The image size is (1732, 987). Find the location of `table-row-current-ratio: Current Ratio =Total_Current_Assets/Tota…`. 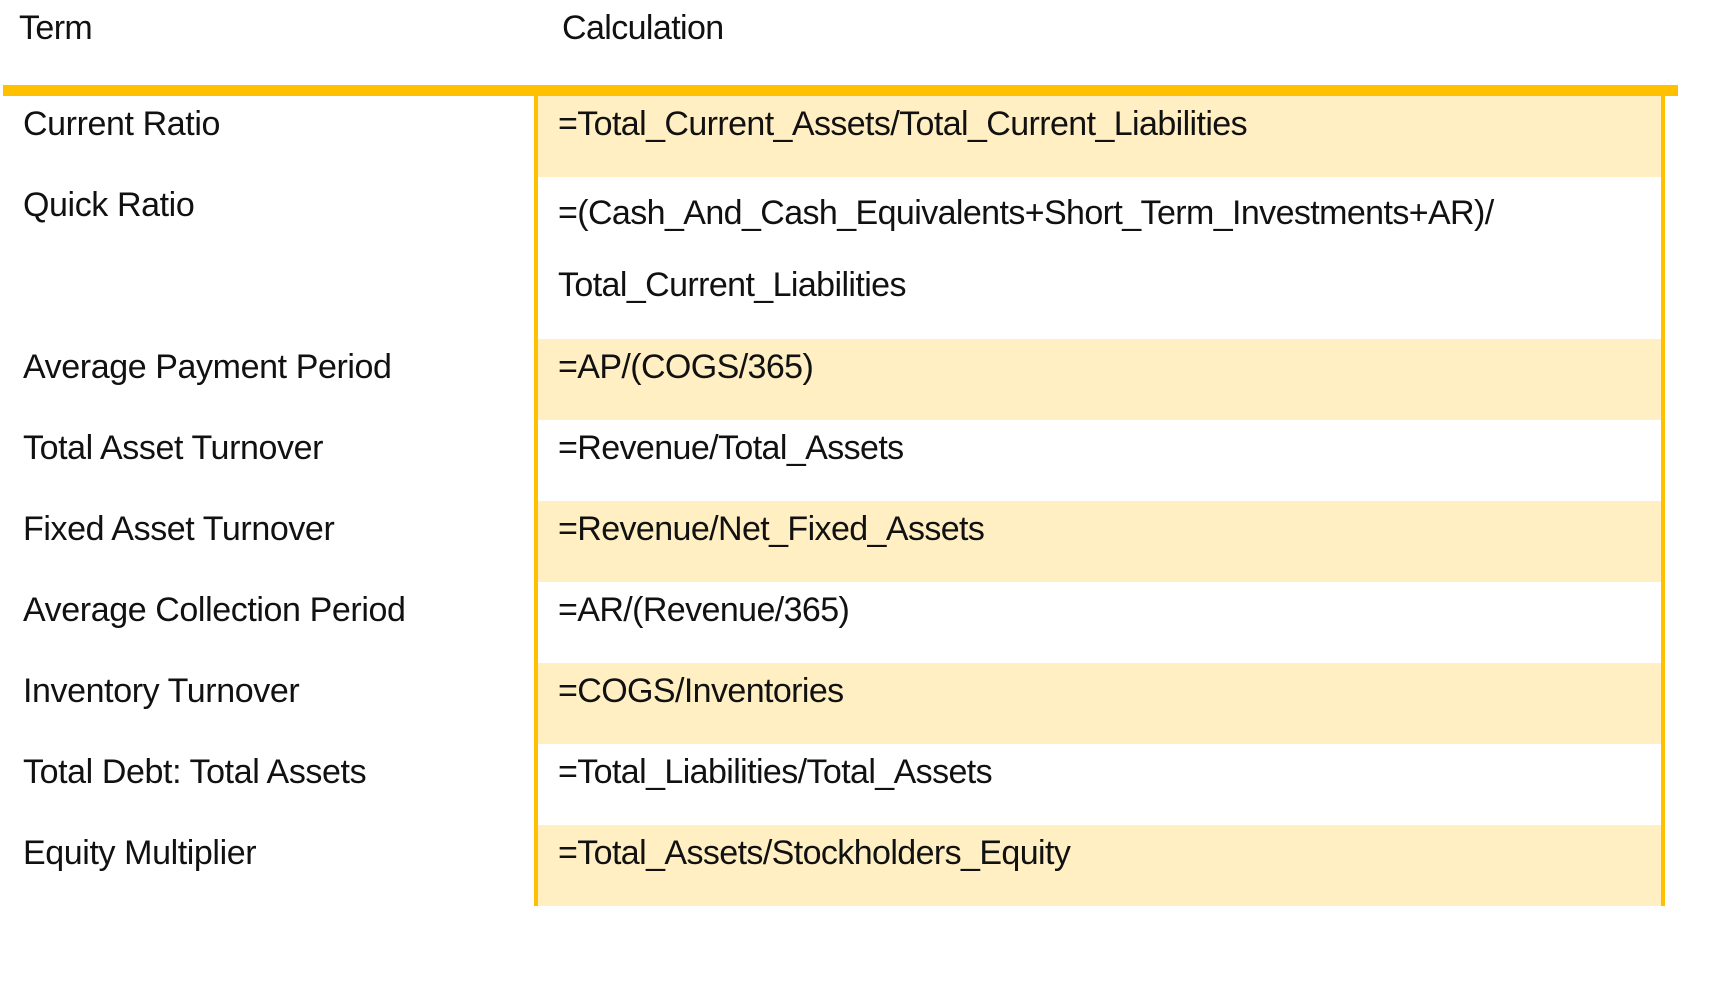

table-row-current-ratio: Current Ratio =Total_Current_Assets/Tota… is located at coordinates (836, 136).